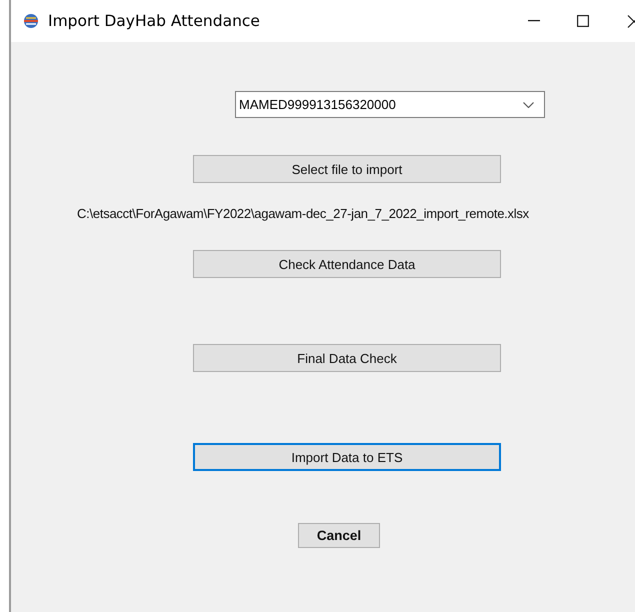 The image size is (635, 612). Describe the element at coordinates (154, 21) in the screenshot. I see `window-title: Import DayHab Attendance` at that location.